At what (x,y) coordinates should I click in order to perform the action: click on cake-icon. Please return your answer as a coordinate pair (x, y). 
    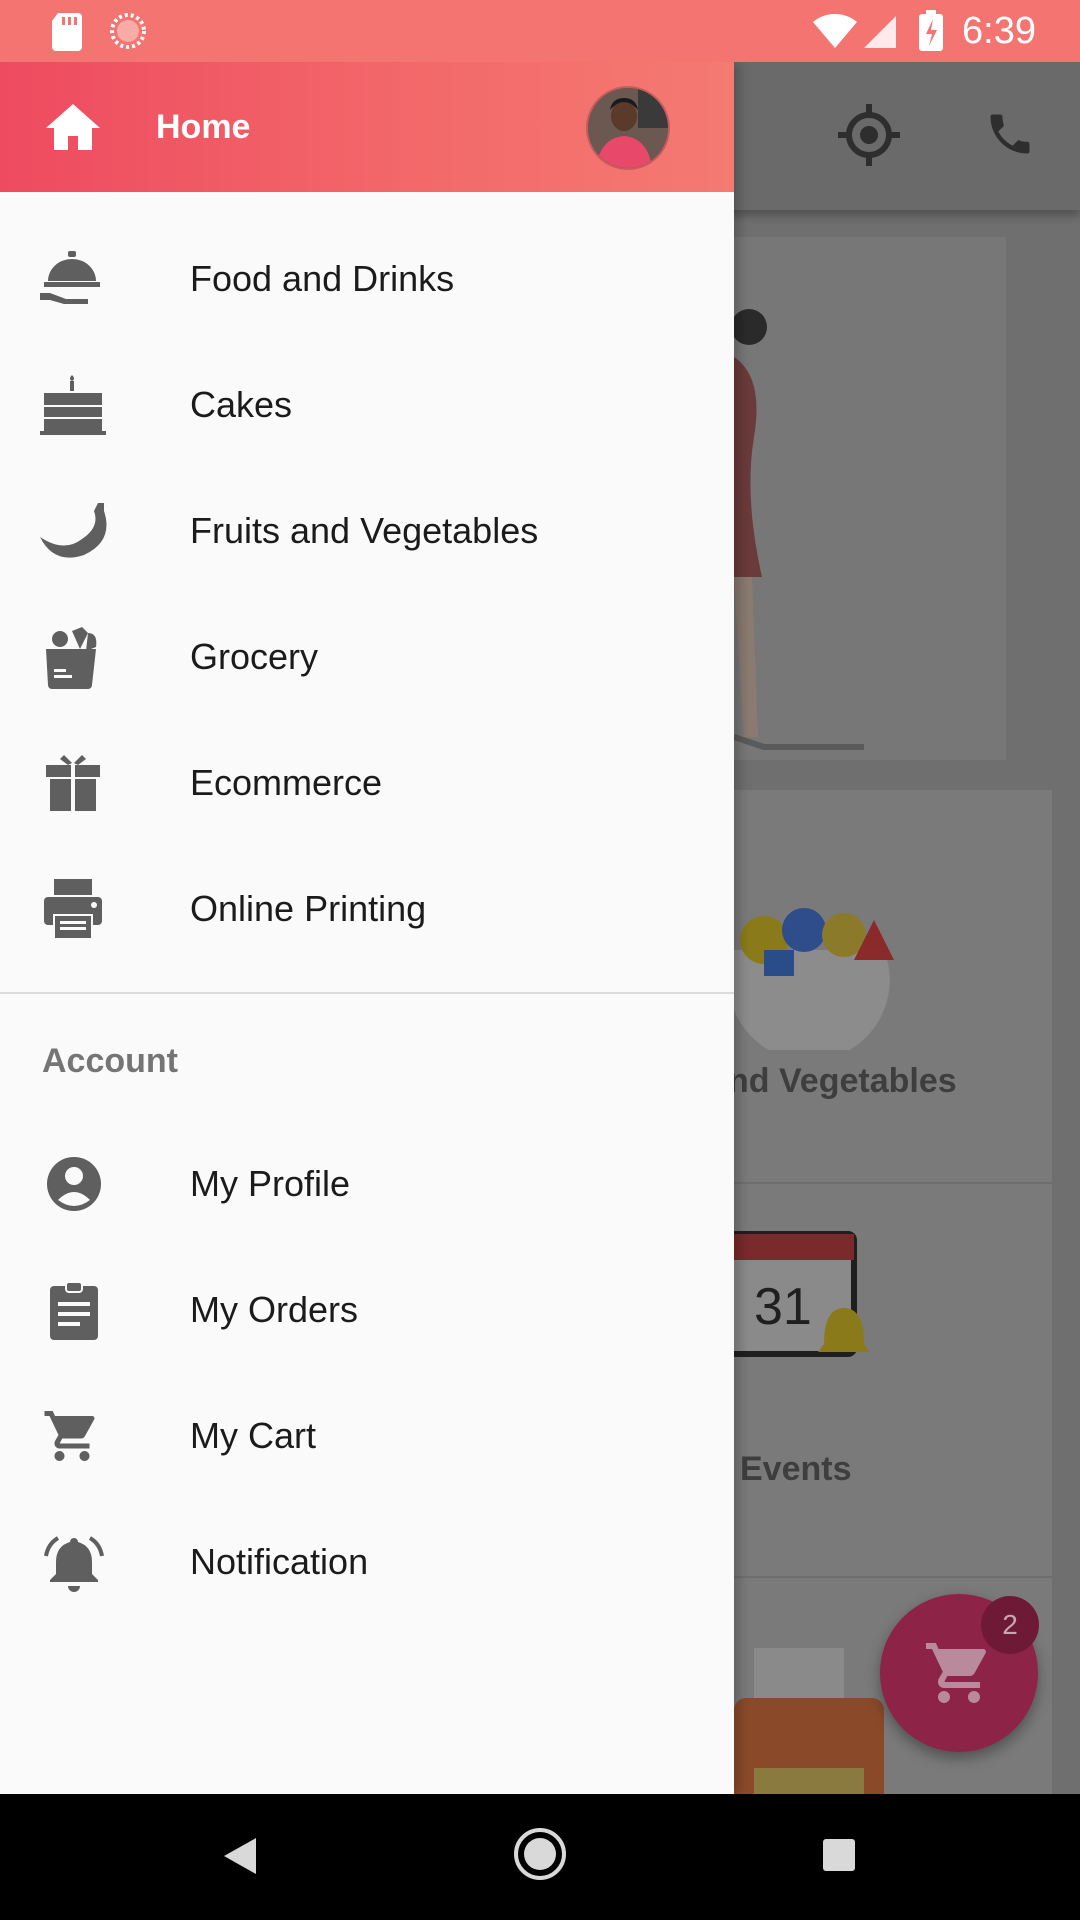
    Looking at the image, I should click on (73, 405).